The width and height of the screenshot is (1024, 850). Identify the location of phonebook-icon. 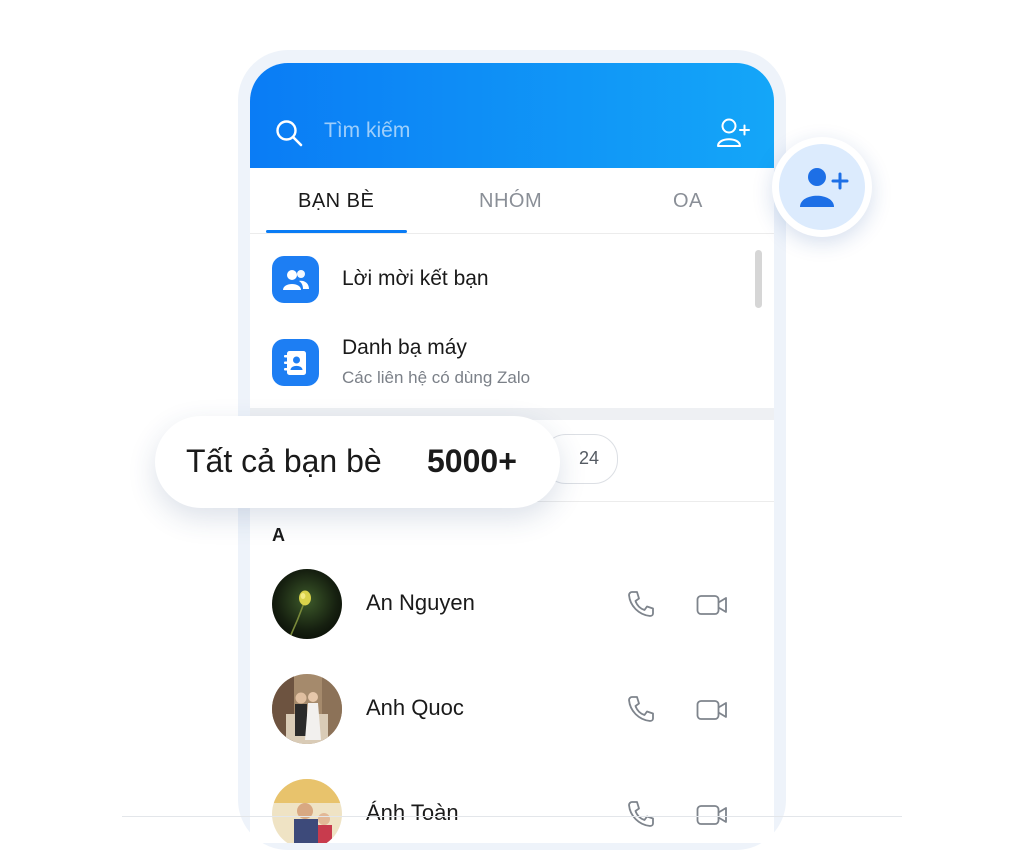
(295, 362).